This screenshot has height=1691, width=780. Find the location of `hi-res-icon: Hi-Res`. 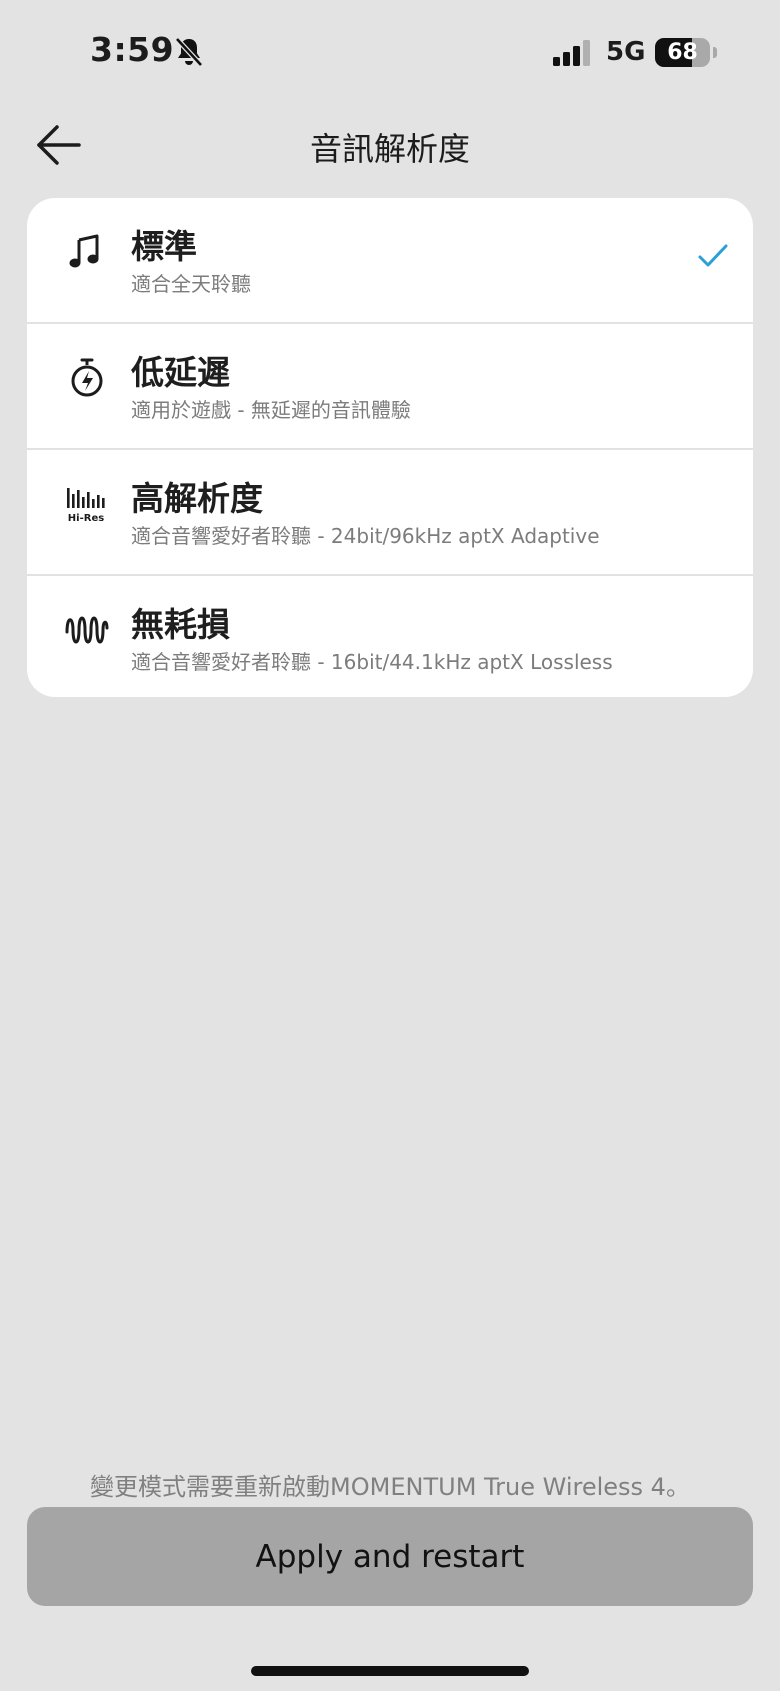

hi-res-icon: Hi-Res is located at coordinates (86, 506).